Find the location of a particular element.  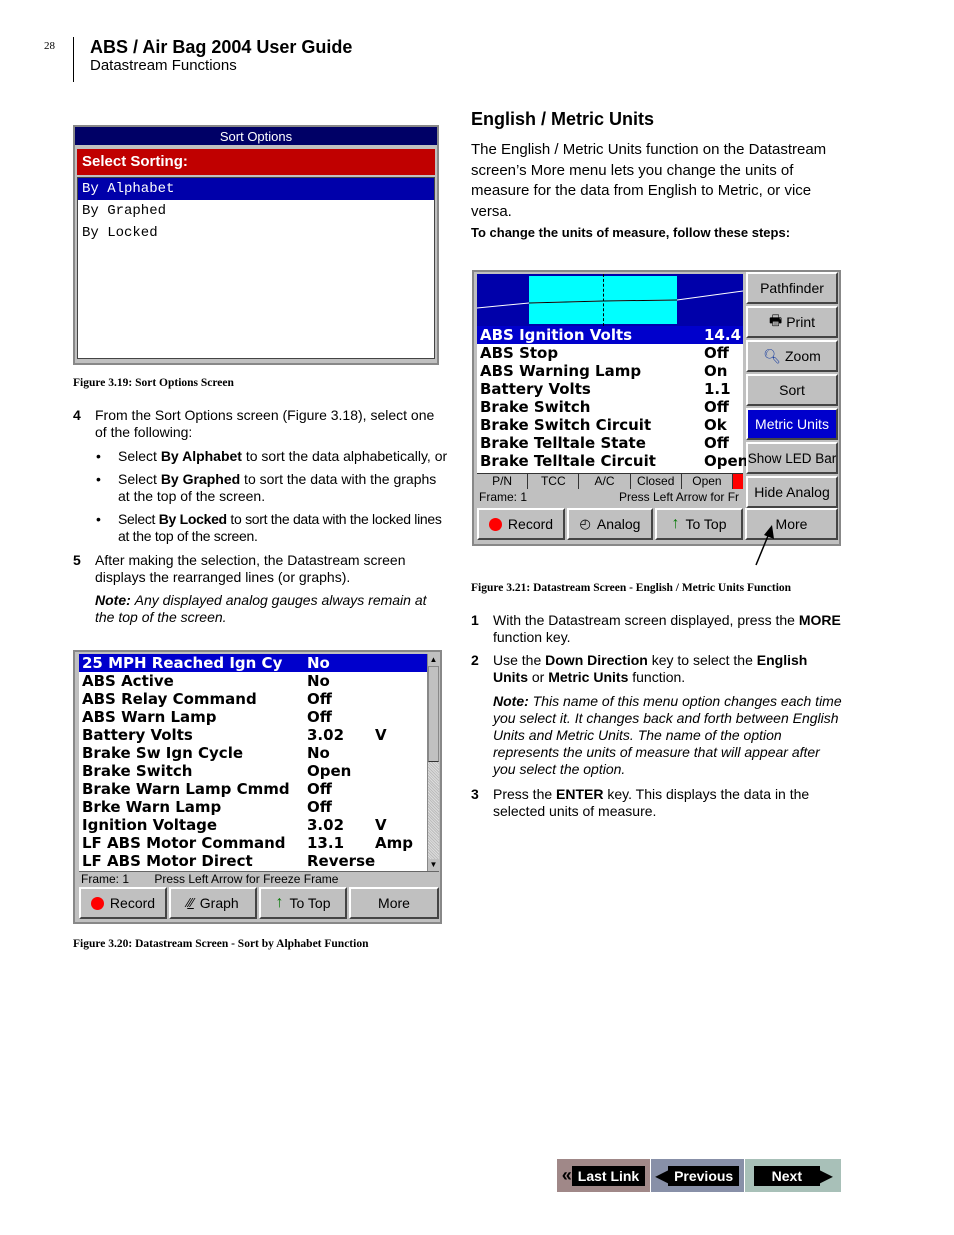

analog-button: ◴ Analog is located at coordinates (610, 524).